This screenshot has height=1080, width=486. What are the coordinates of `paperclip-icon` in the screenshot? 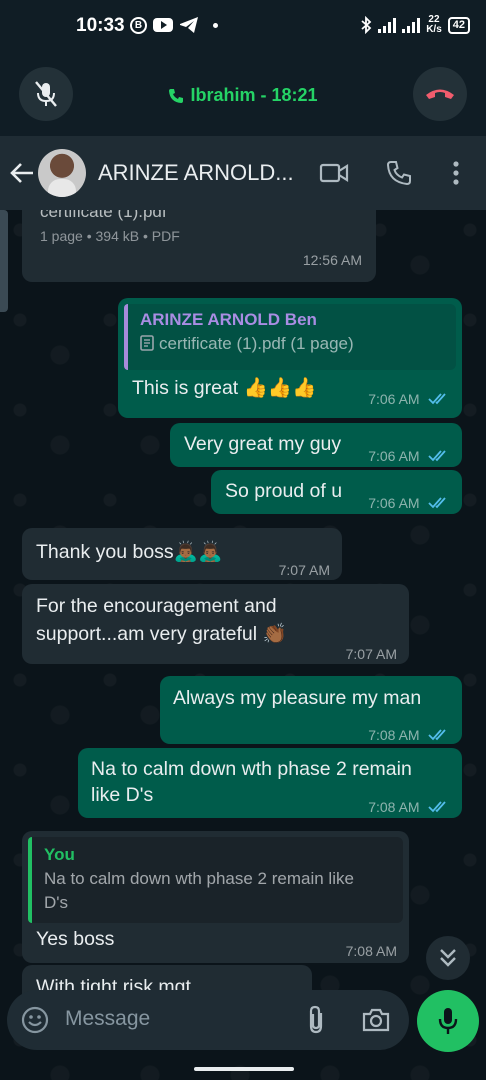 It's located at (316, 1019).